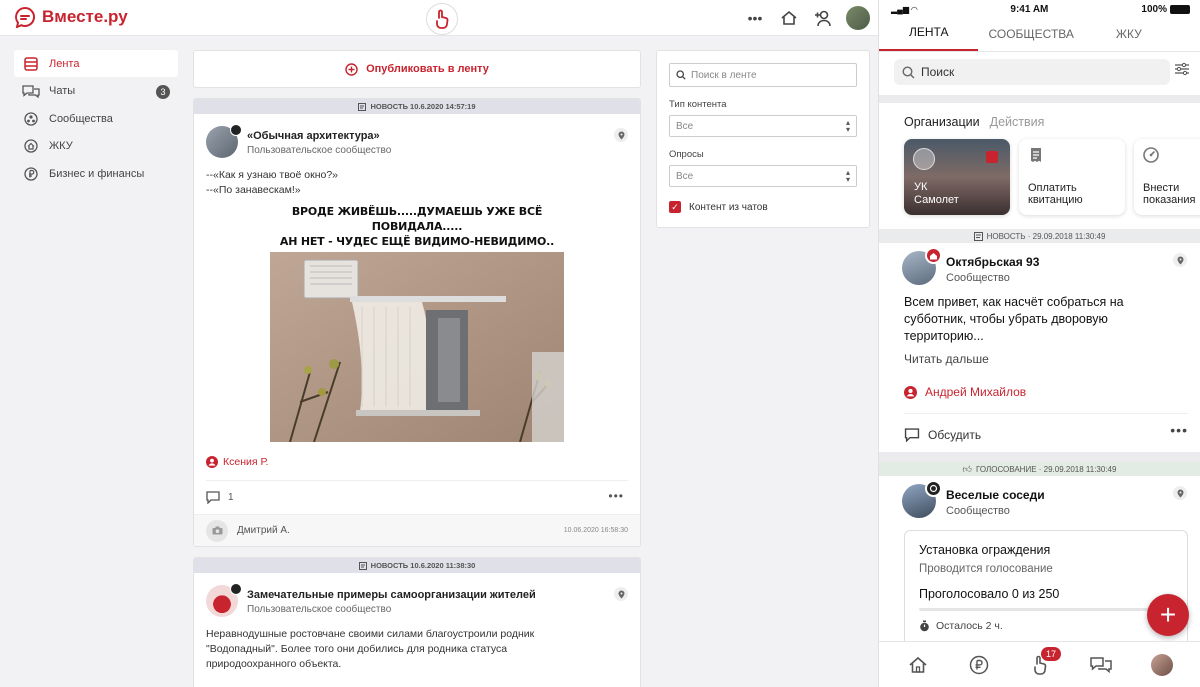 The image size is (1200, 687). I want to click on post-author-name: Андрей Михайлов, so click(976, 392).